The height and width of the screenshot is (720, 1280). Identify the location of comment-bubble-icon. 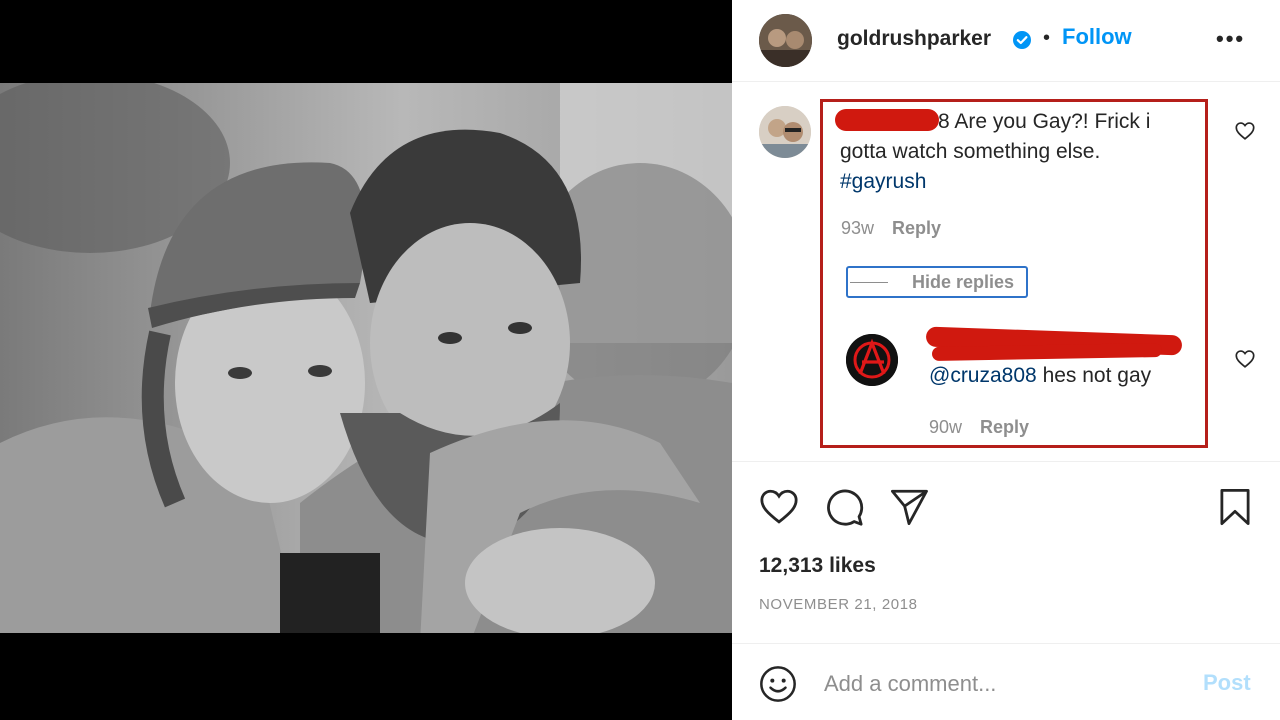
(844, 507).